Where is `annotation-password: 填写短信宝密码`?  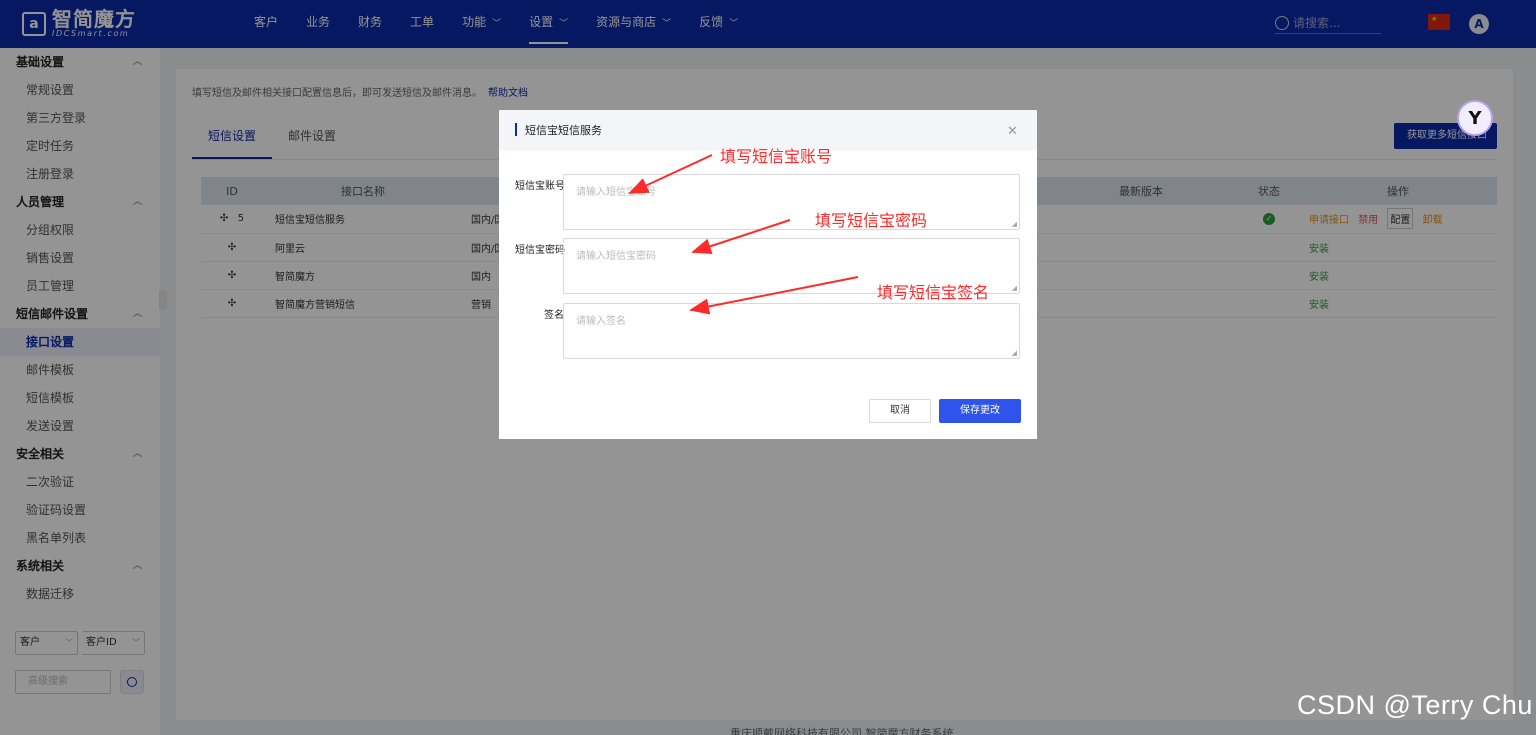
annotation-password: 填写短信宝密码 is located at coordinates (871, 220).